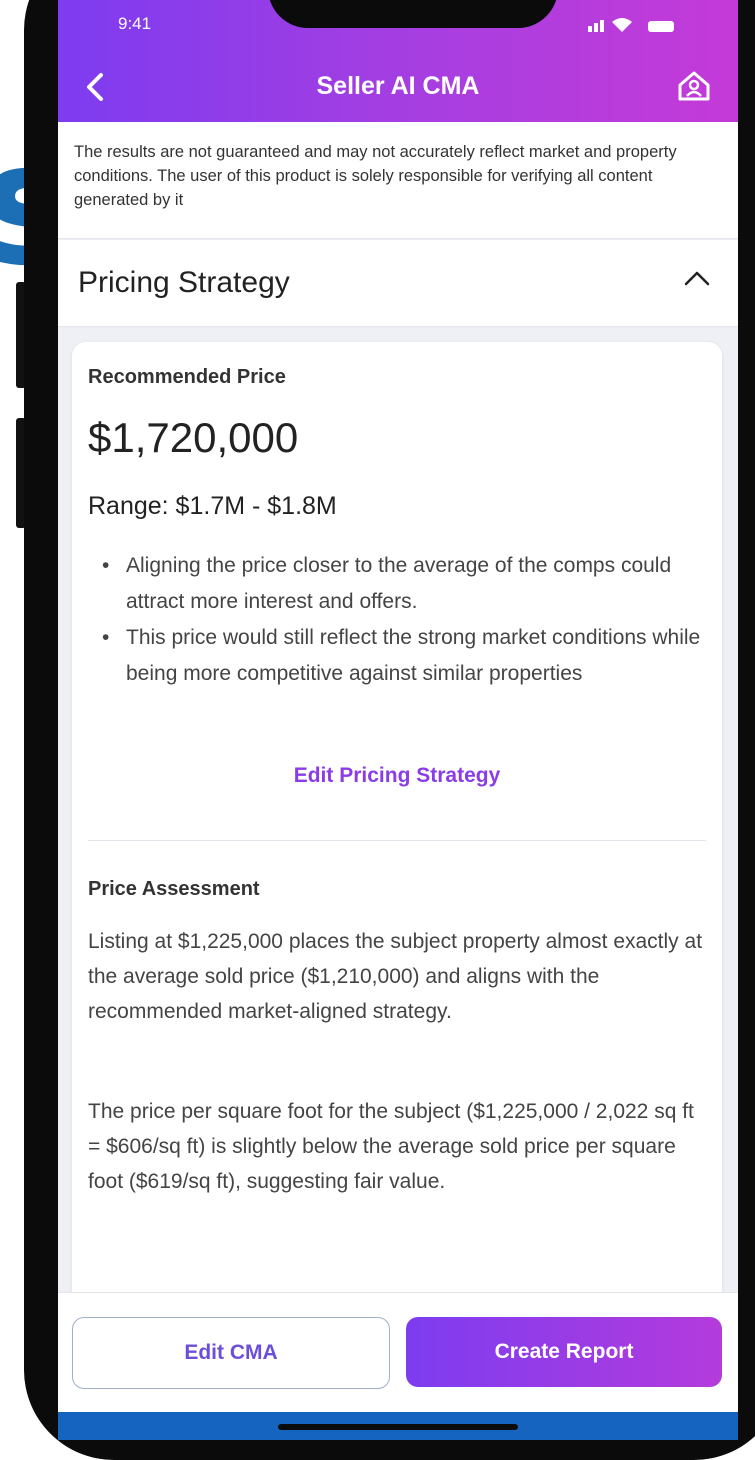 Image resolution: width=755 pixels, height=1460 pixels. What do you see at coordinates (643, 27) in the screenshot?
I see `status-icons` at bounding box center [643, 27].